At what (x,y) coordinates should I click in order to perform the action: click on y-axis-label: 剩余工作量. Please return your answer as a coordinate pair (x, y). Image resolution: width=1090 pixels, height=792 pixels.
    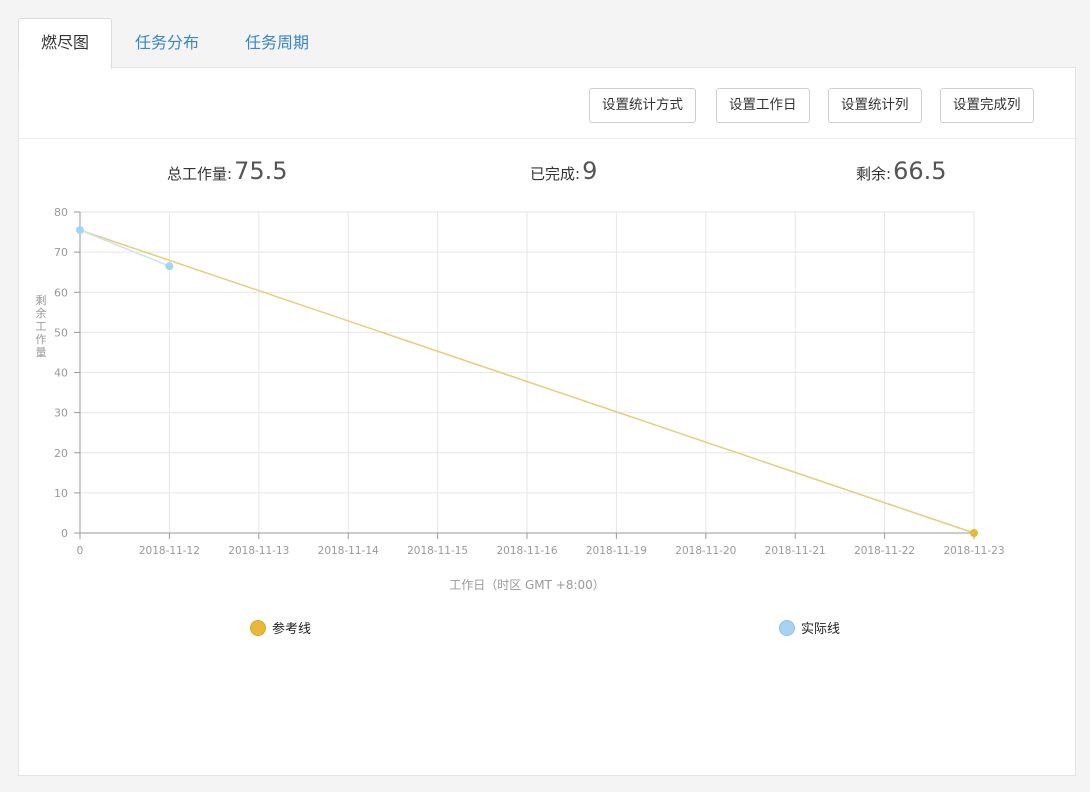
    Looking at the image, I should click on (41, 326).